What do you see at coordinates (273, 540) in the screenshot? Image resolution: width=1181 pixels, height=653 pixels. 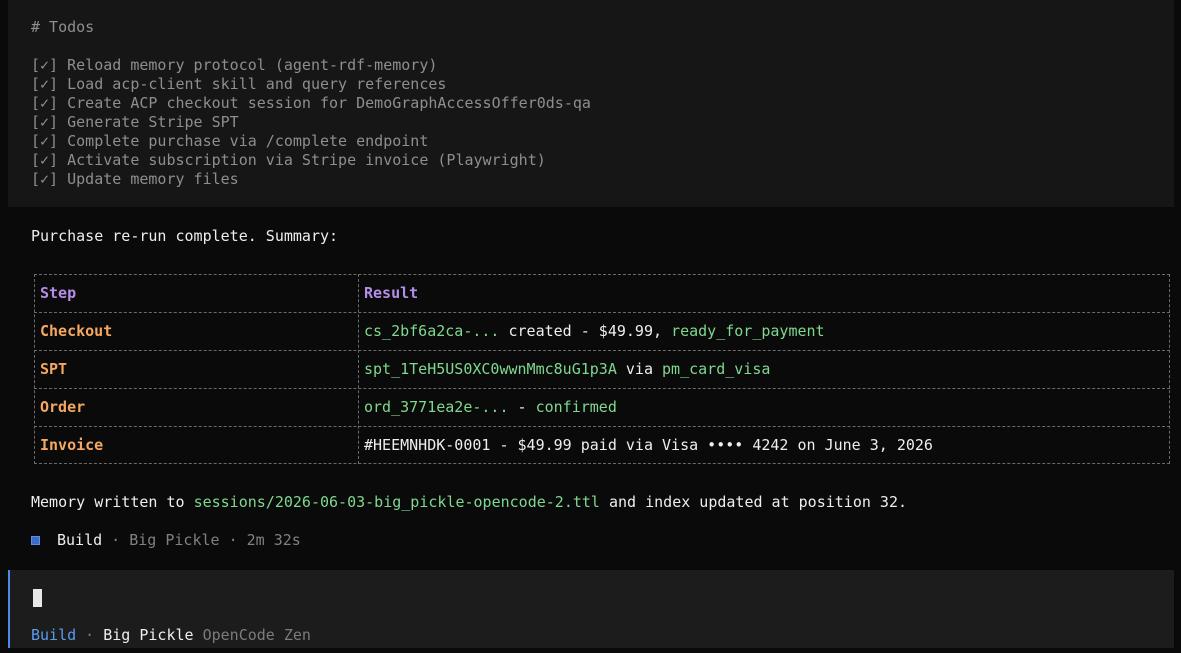 I see `status-duration: 2m 32s` at bounding box center [273, 540].